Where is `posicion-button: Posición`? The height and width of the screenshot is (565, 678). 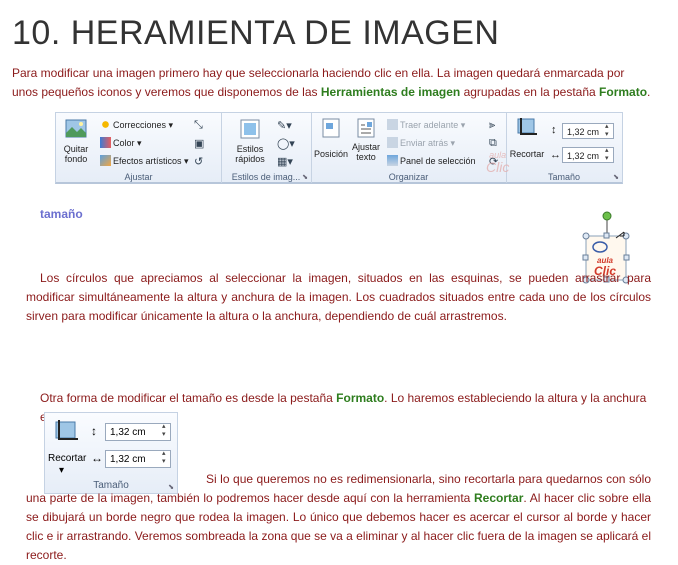
posicion-button: Posición is located at coordinates (331, 138).